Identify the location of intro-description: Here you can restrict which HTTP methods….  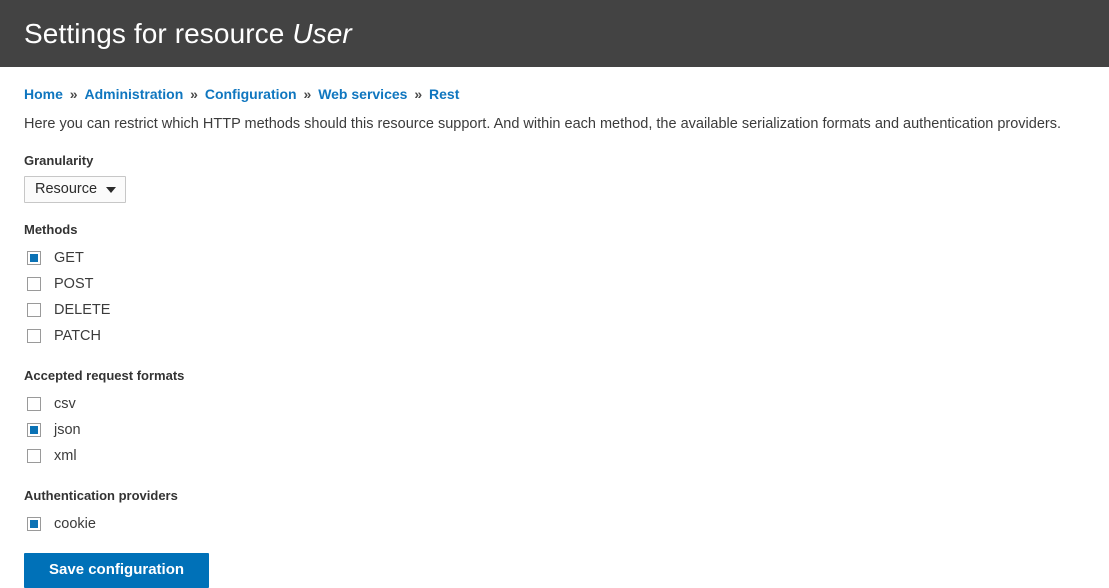
(543, 124).